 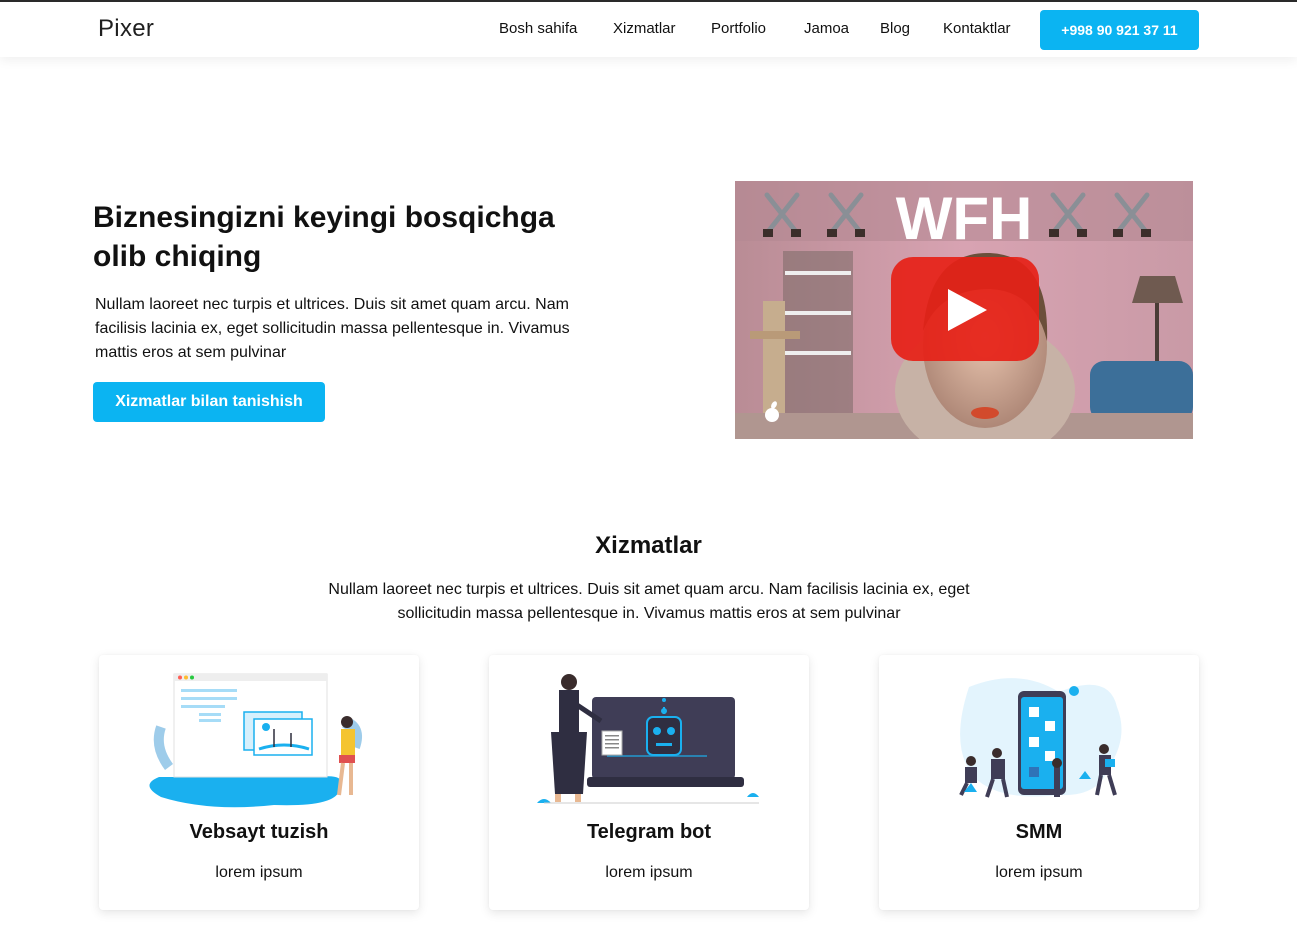 What do you see at coordinates (648, 545) in the screenshot?
I see `services-title: Xizmatlar` at bounding box center [648, 545].